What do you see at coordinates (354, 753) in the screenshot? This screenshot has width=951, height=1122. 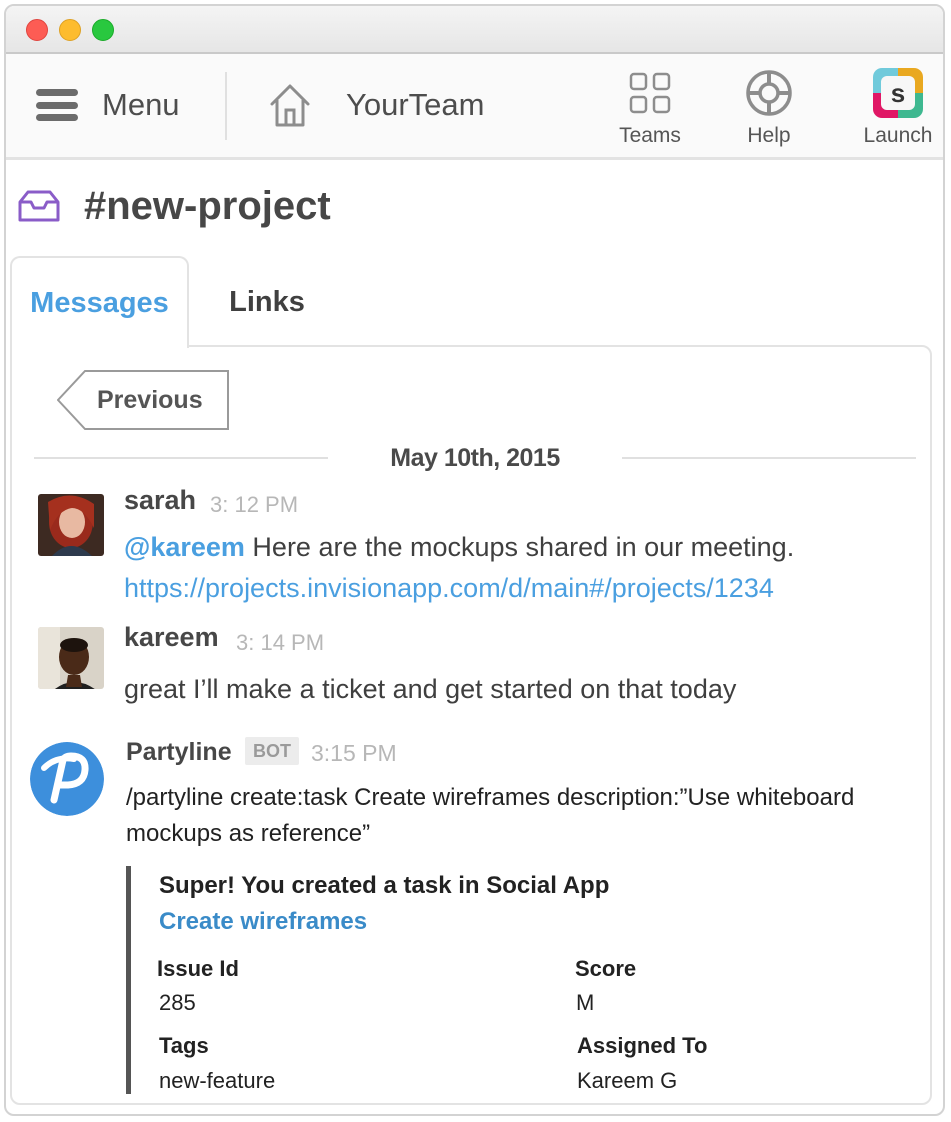 I see `message-timestamp: 3:15 PM` at bounding box center [354, 753].